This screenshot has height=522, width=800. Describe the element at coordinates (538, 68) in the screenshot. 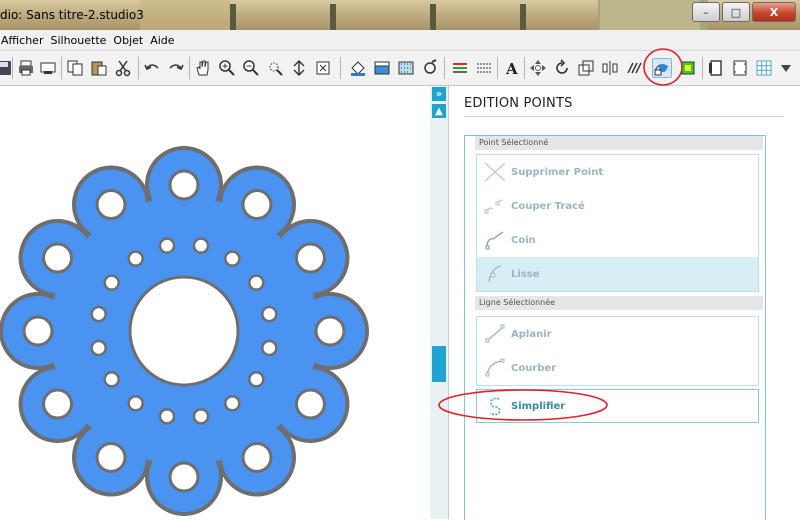

I see `move-icon` at that location.